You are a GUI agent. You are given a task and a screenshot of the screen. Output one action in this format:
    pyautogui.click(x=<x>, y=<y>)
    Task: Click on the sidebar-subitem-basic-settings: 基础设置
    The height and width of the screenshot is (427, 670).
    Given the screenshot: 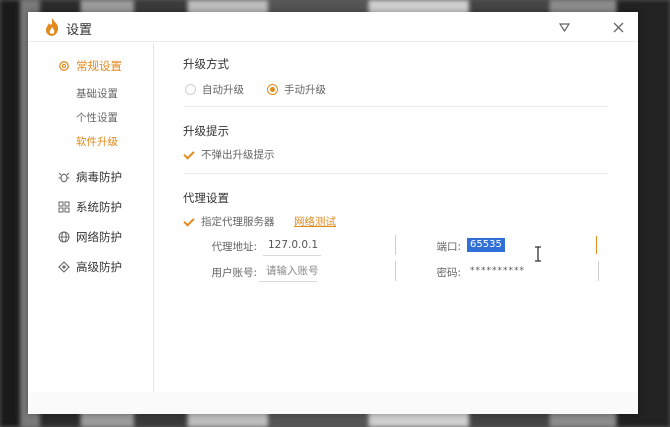 What is the action you would take?
    pyautogui.click(x=97, y=94)
    